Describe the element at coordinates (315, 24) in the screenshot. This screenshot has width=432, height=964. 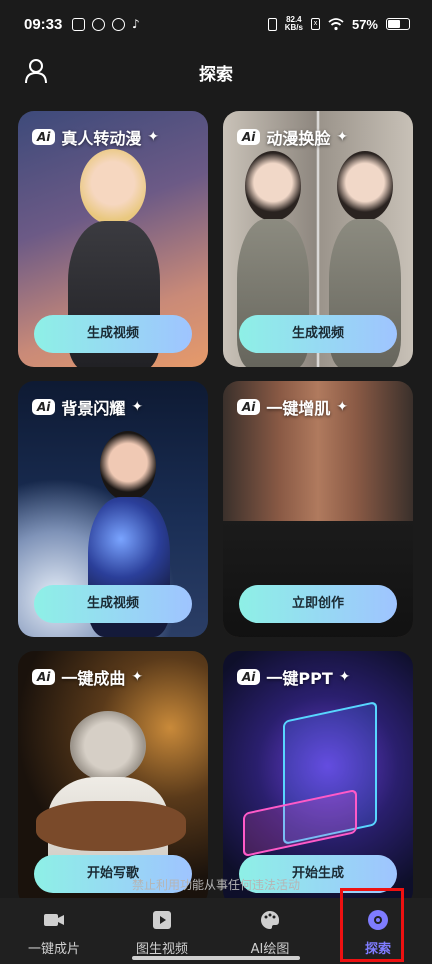
I see `sim-icon: x` at that location.